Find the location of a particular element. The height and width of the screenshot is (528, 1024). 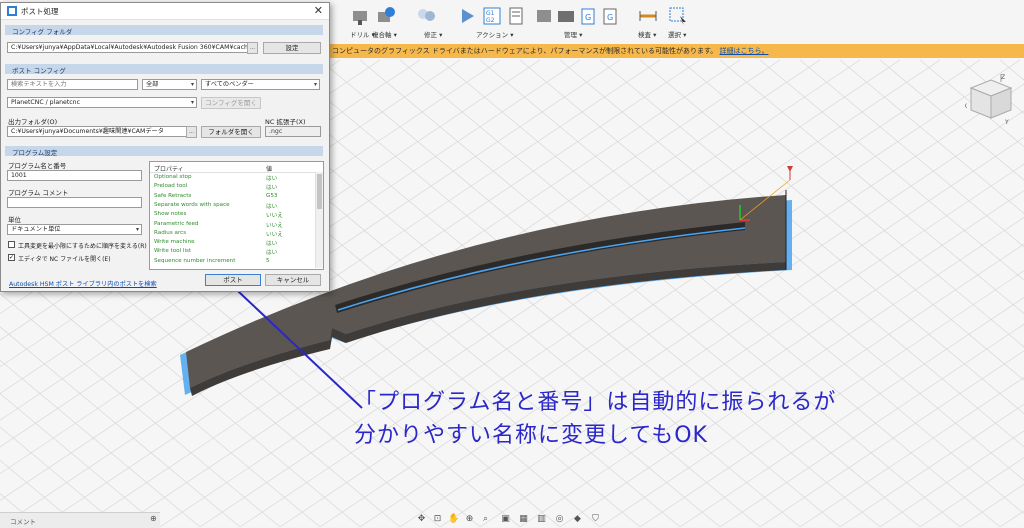

property-row: Preload tool はい is located at coordinates (232, 187).